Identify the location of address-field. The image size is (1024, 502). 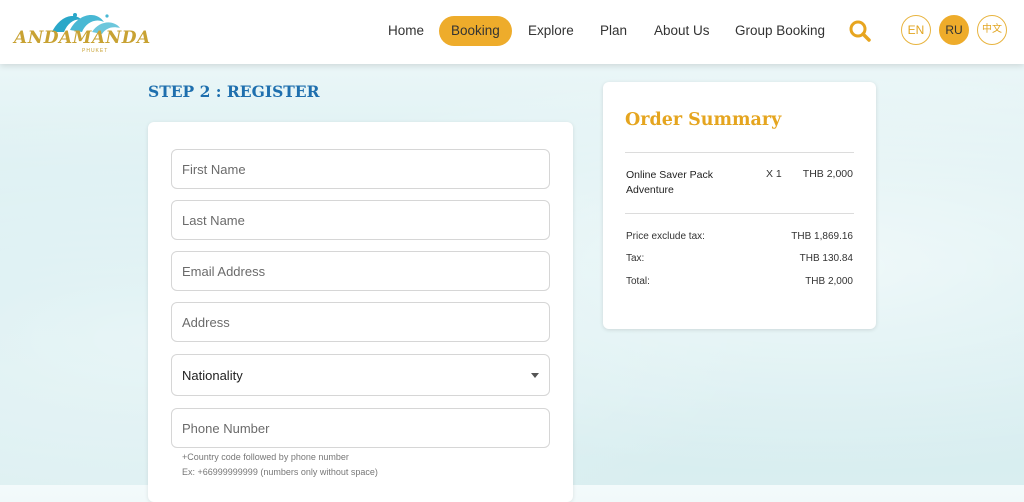
(360, 322).